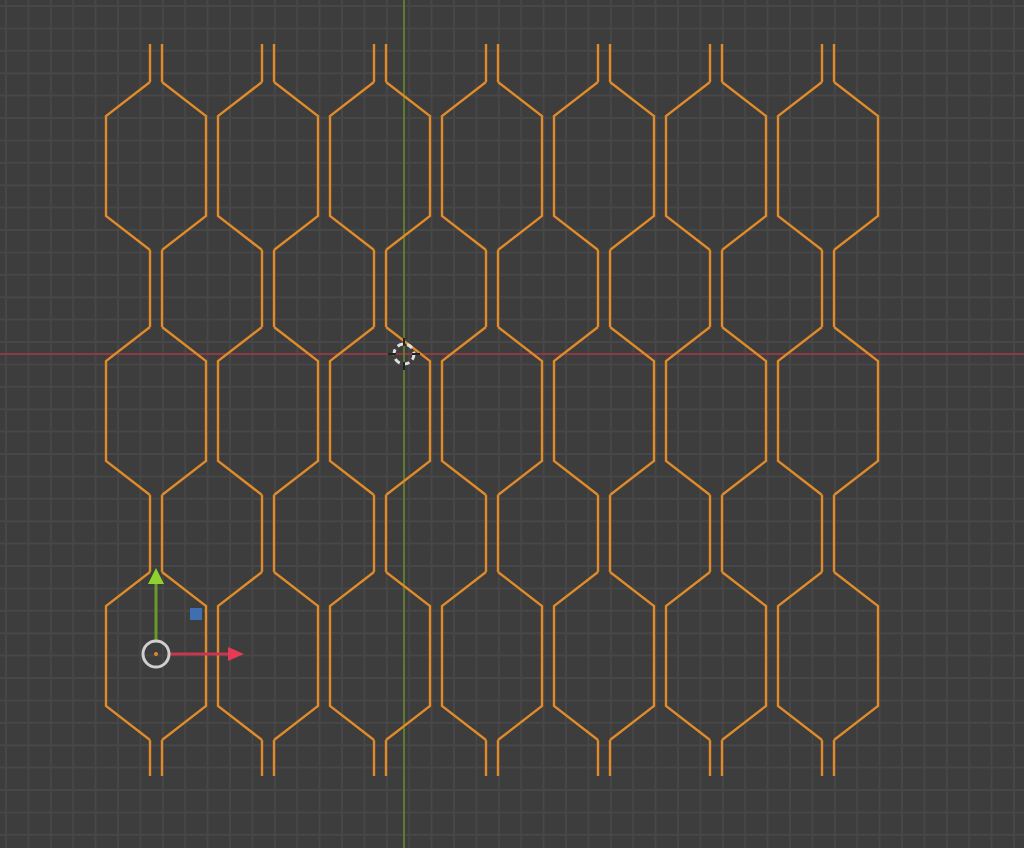  I want to click on 3d-cursor-icon, so click(404, 354).